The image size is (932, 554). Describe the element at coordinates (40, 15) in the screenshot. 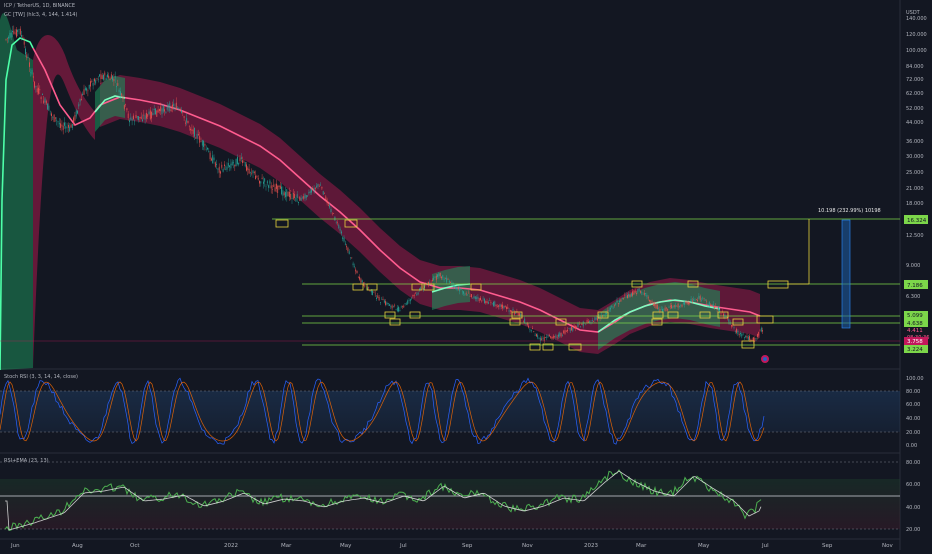

I see `indicator-title: GC [TW] (hlc3, 4, 144, 1.414)` at that location.